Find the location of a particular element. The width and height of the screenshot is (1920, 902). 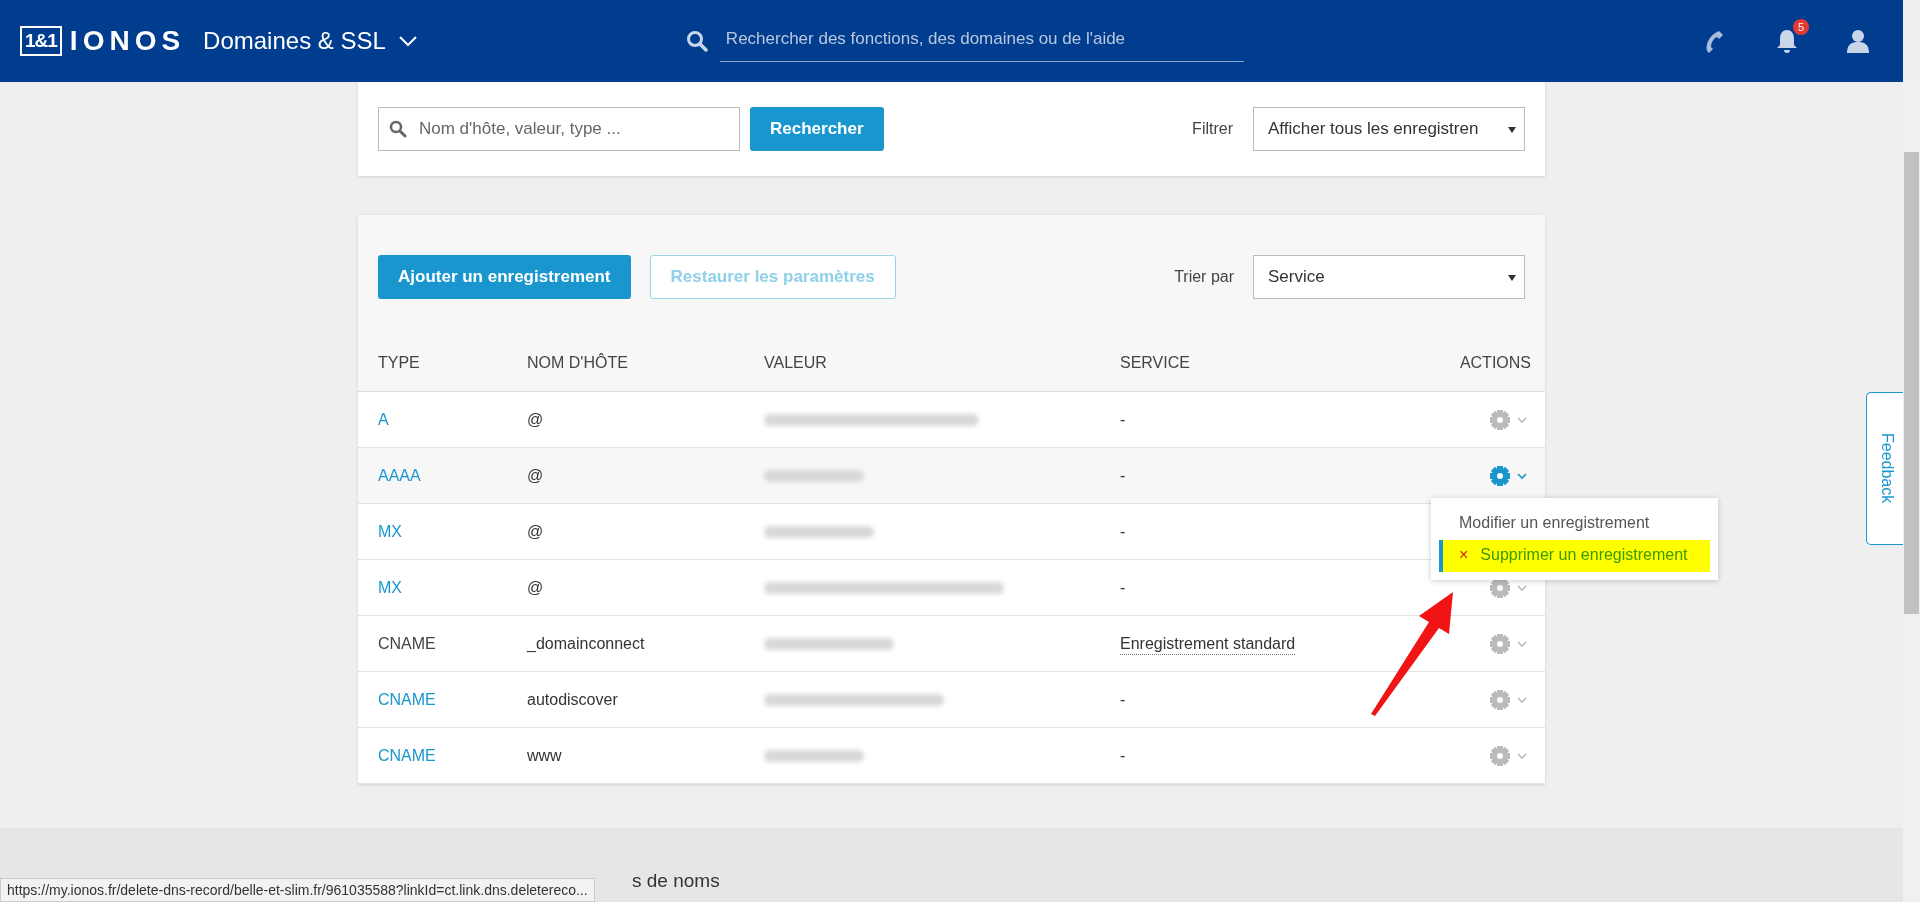

notification-count: 5 is located at coordinates (1801, 27).